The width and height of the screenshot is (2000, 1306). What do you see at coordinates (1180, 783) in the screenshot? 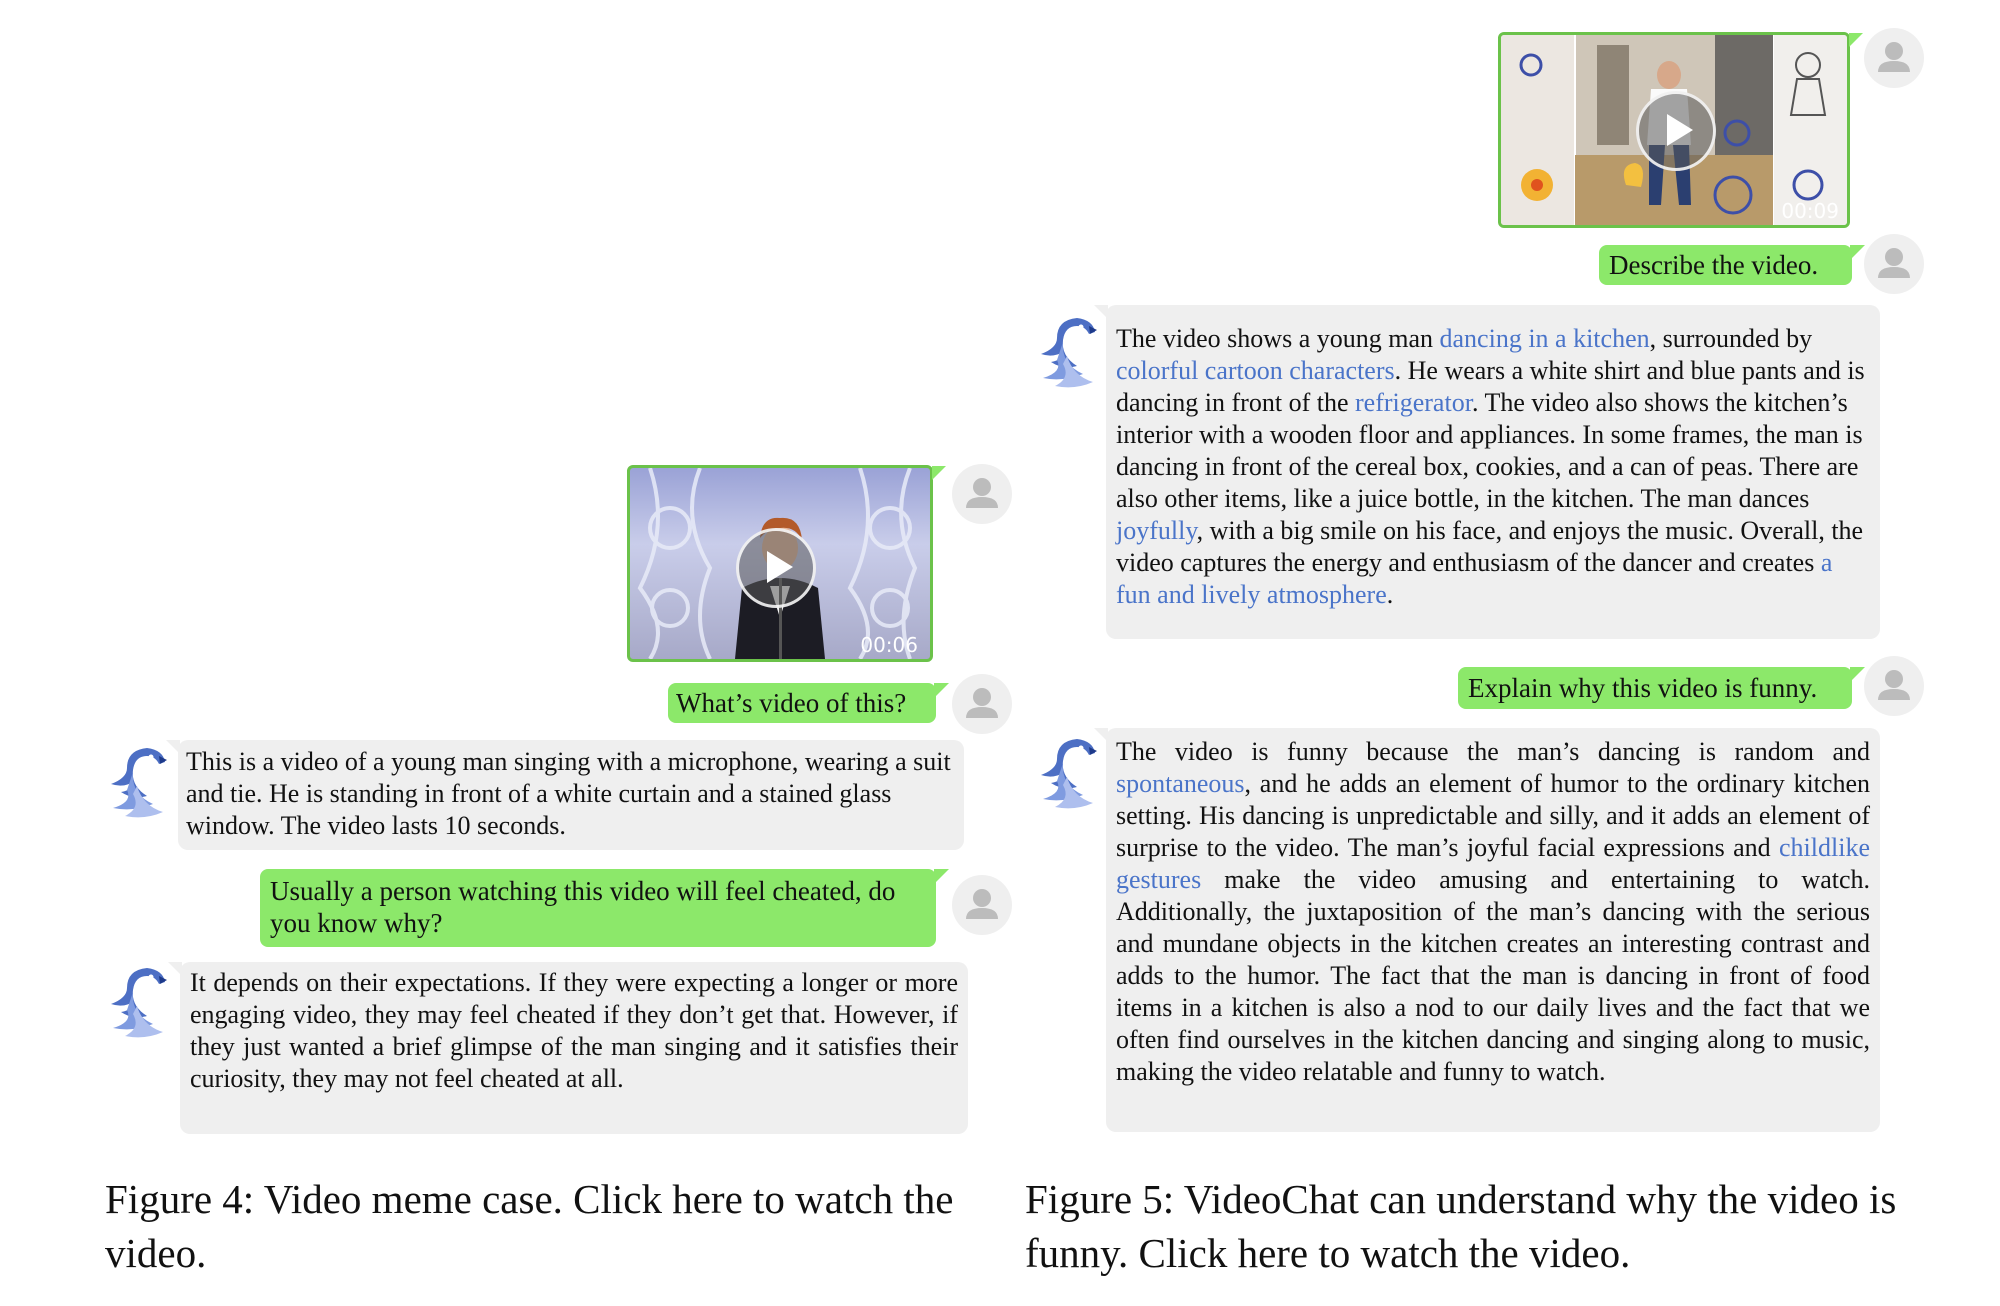
I see `highlight-phrase: spontaneous` at bounding box center [1180, 783].